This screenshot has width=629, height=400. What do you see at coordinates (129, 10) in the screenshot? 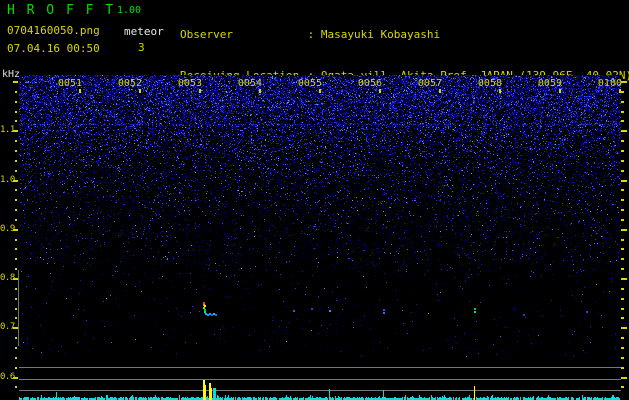
I see `app-version: 1.00` at bounding box center [129, 10].